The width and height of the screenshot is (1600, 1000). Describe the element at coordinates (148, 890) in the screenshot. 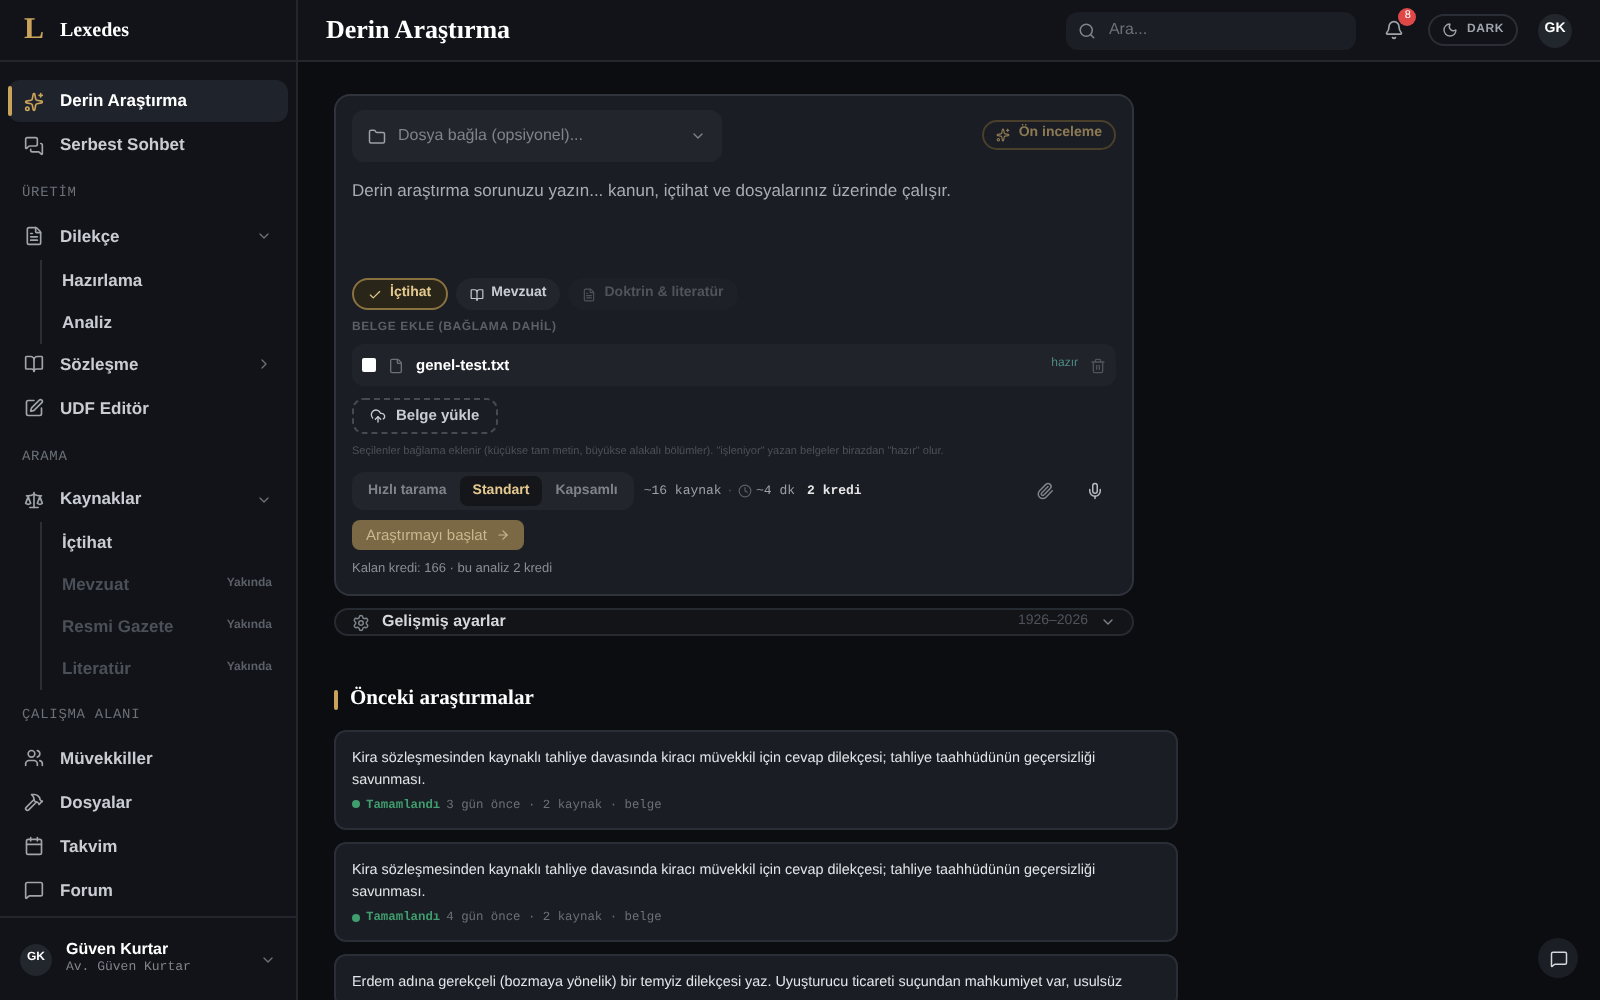

I see `nav-item: Forum` at that location.